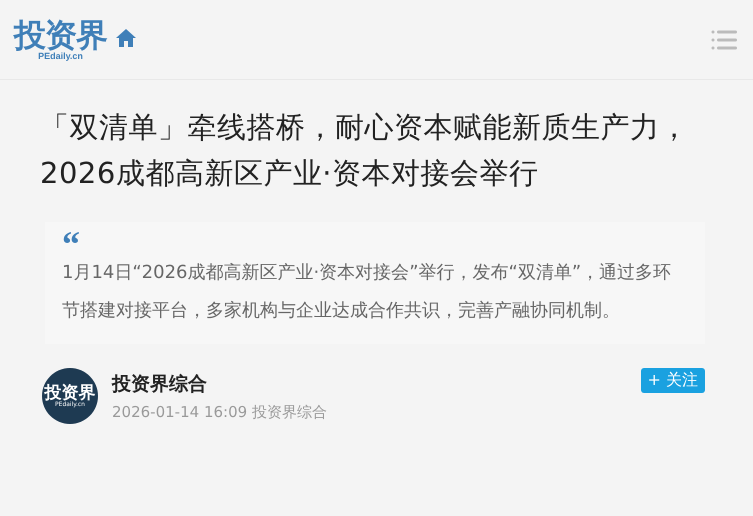 This screenshot has width=753, height=516. Describe the element at coordinates (126, 38) in the screenshot. I see `home-icon` at that location.